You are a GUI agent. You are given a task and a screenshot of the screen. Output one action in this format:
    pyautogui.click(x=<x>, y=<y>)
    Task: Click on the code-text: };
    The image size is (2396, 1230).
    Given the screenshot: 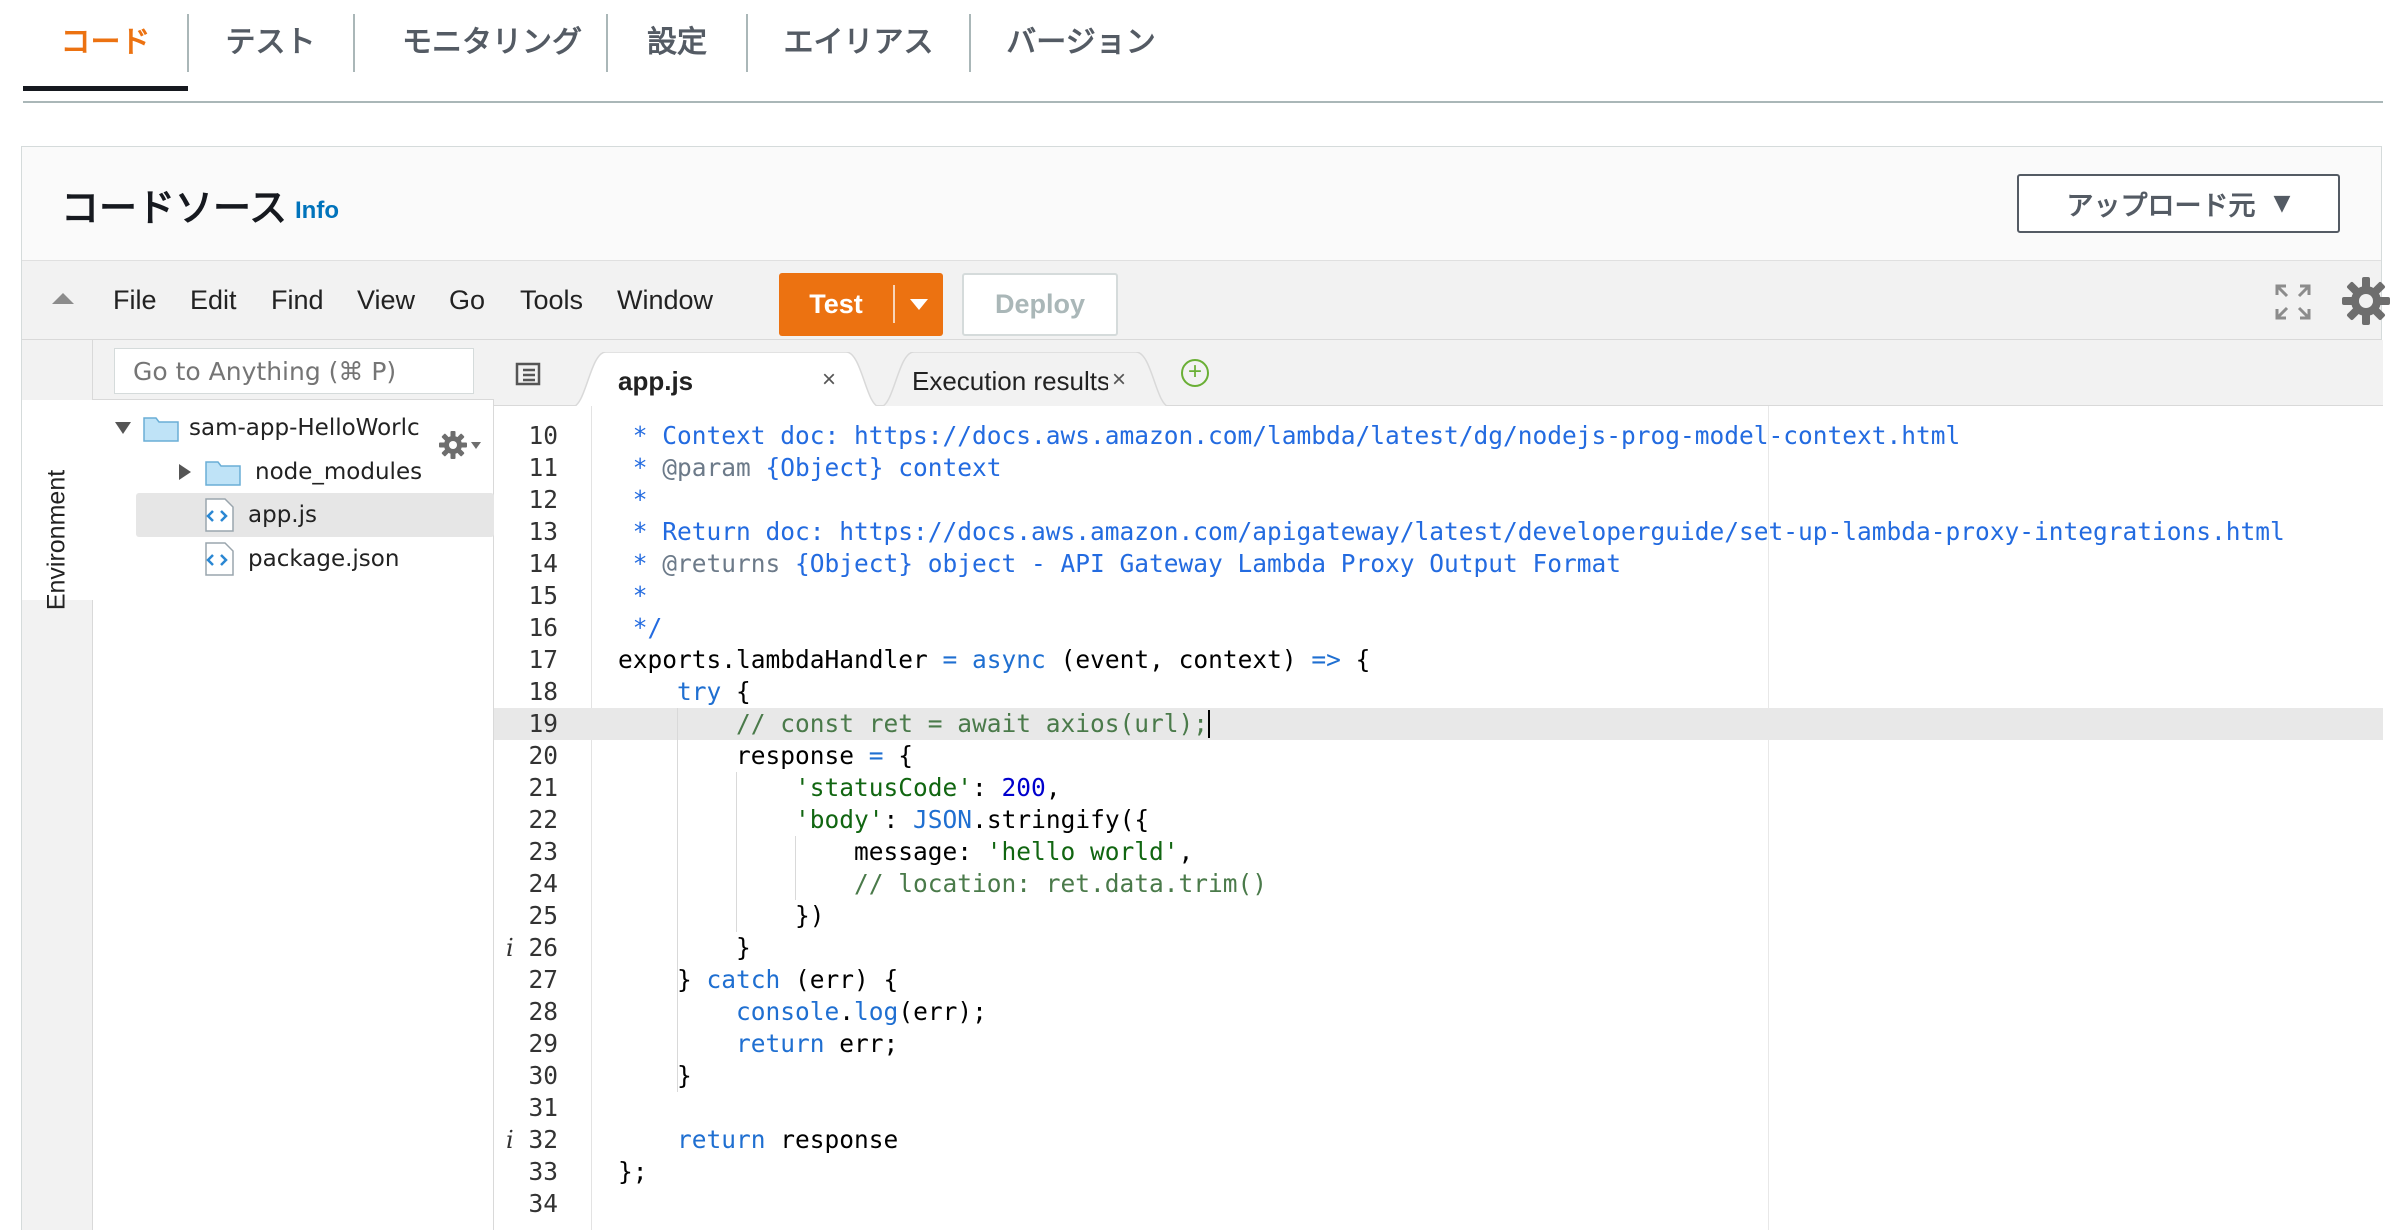 What is the action you would take?
    pyautogui.click(x=633, y=1171)
    